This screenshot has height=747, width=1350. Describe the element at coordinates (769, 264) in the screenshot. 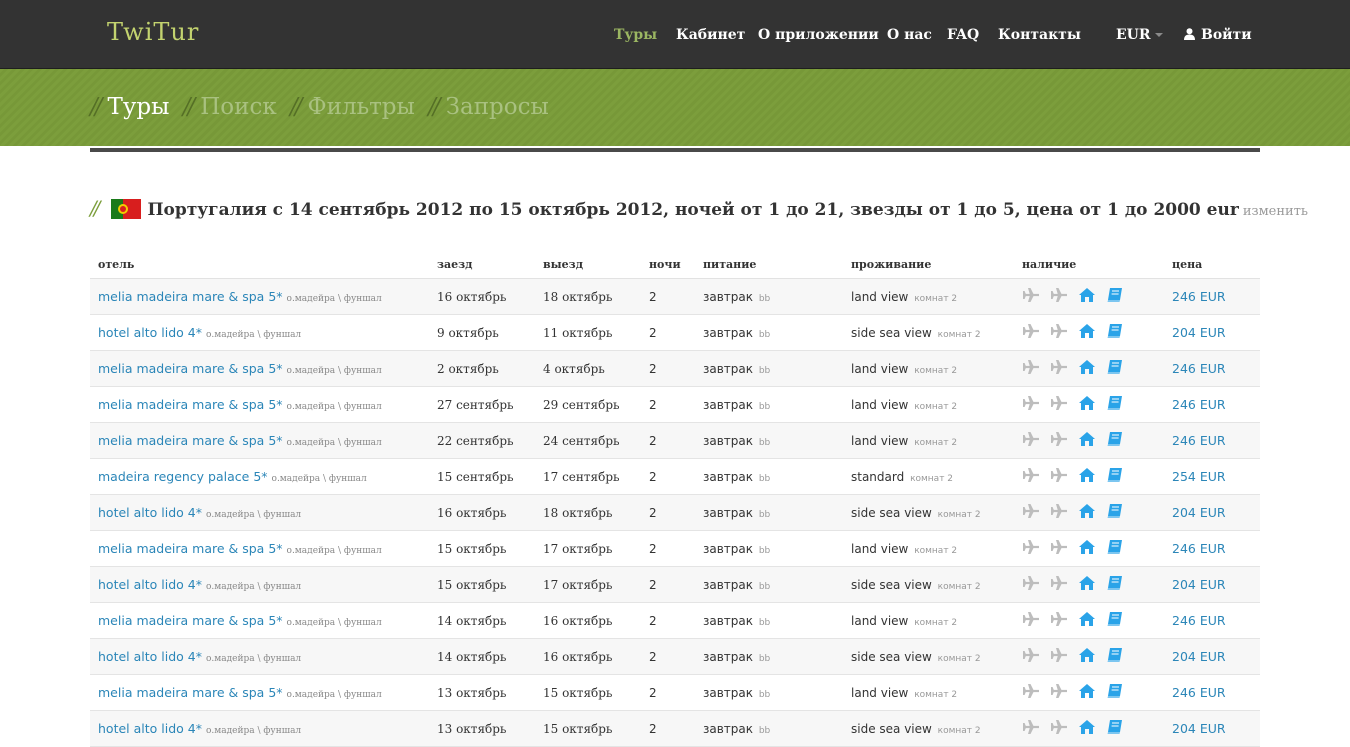

I see `column-header-meal: питание` at that location.